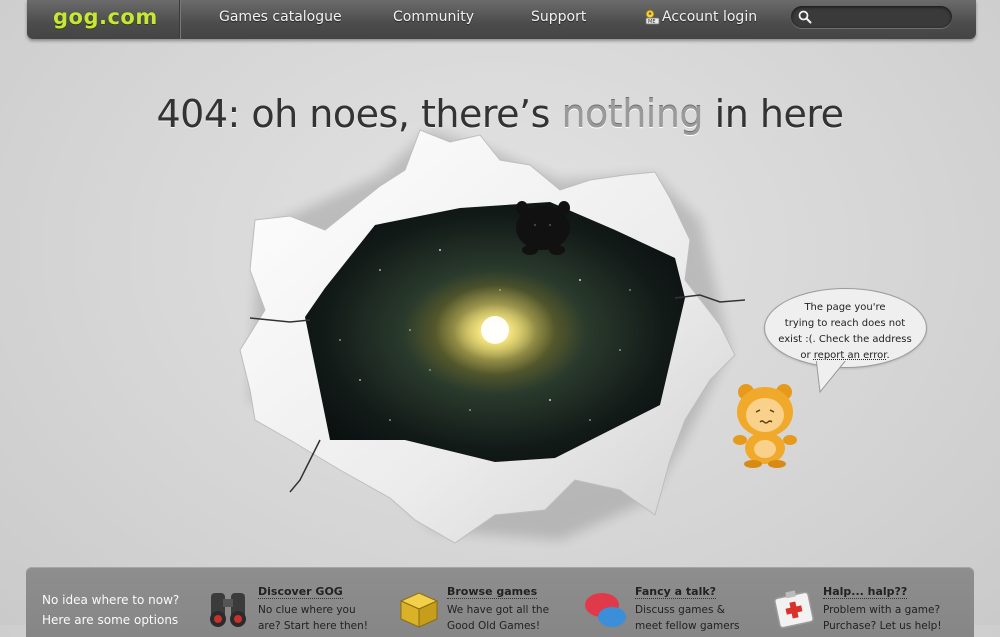 This screenshot has height=637, width=1000. What do you see at coordinates (433, 17) in the screenshot?
I see `nav-community: Community` at bounding box center [433, 17].